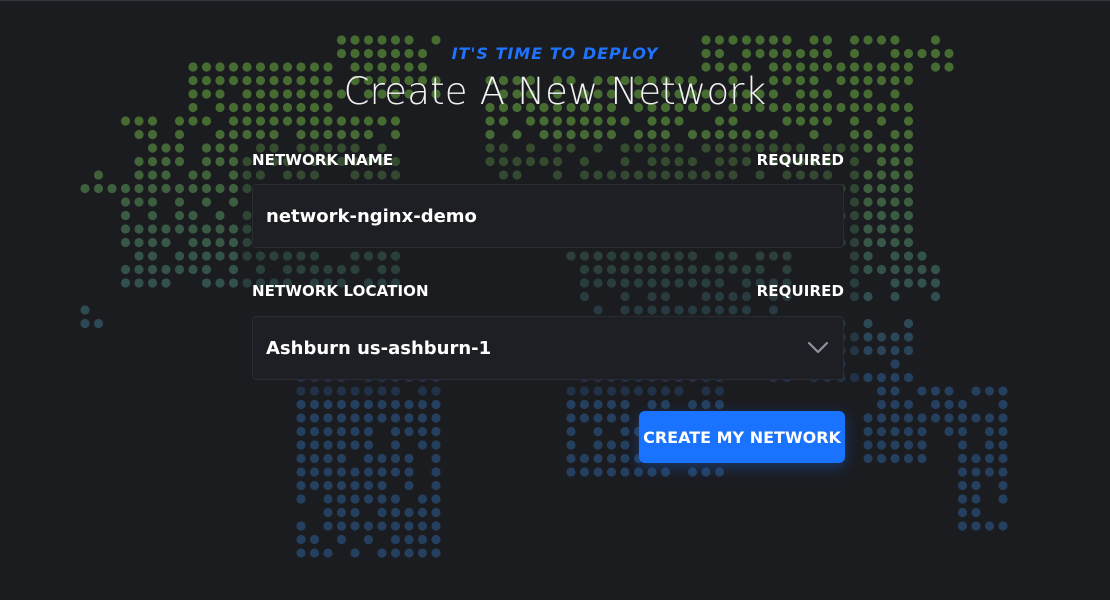 The image size is (1110, 600). What do you see at coordinates (548, 216) in the screenshot?
I see `network-name-input: network-nginx-demo` at bounding box center [548, 216].